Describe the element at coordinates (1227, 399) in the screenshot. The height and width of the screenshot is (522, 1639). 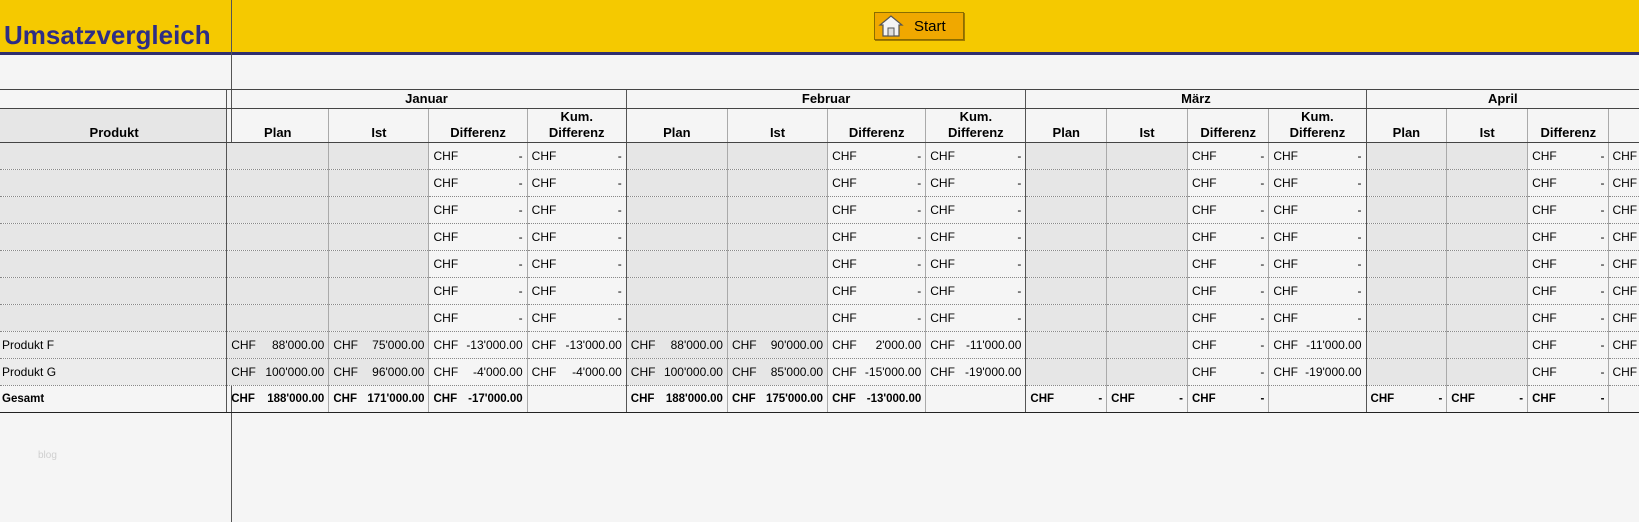
I see `total-mar-diff: CHF -` at that location.